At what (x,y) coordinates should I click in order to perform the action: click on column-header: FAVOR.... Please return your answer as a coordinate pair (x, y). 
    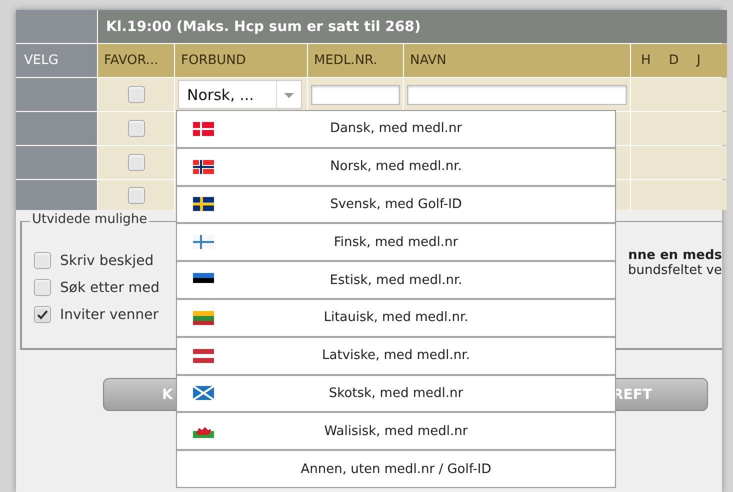
    Looking at the image, I should click on (131, 60).